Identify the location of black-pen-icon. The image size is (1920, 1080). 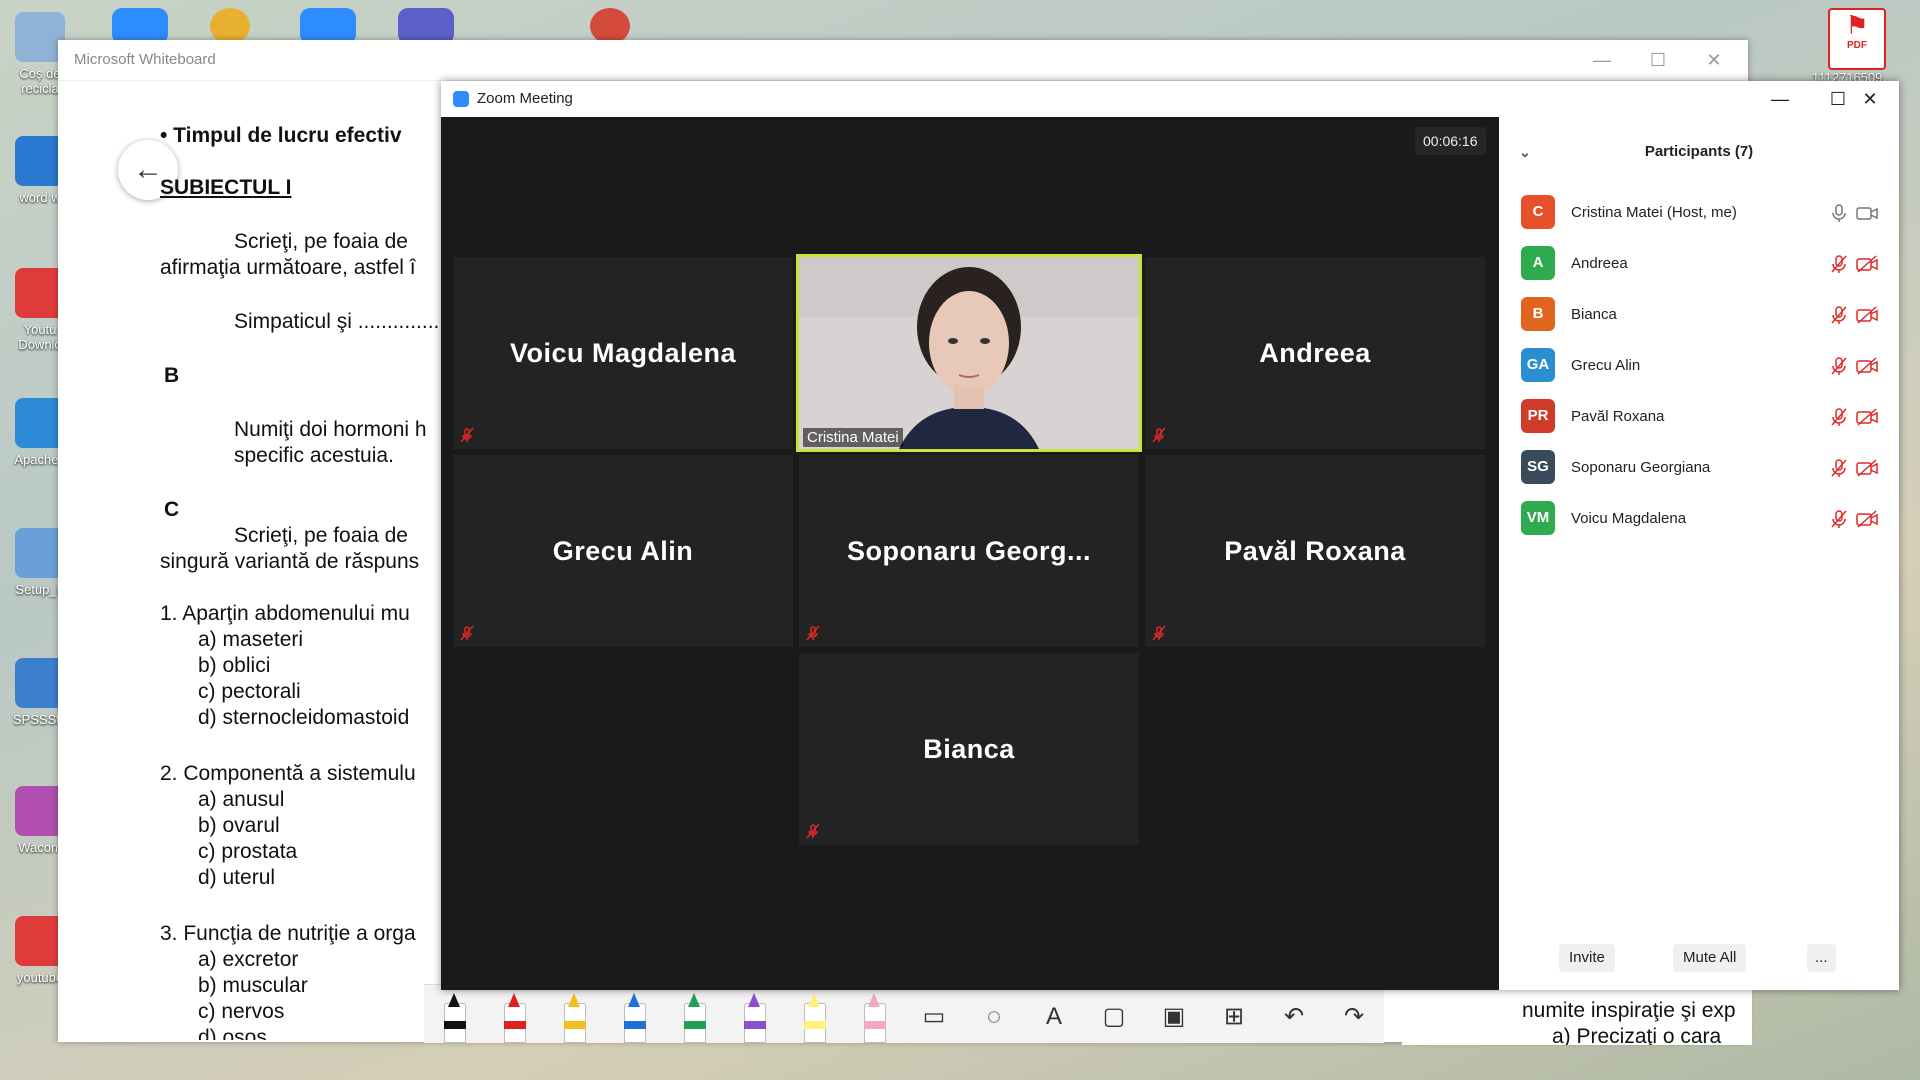
(454, 1017).